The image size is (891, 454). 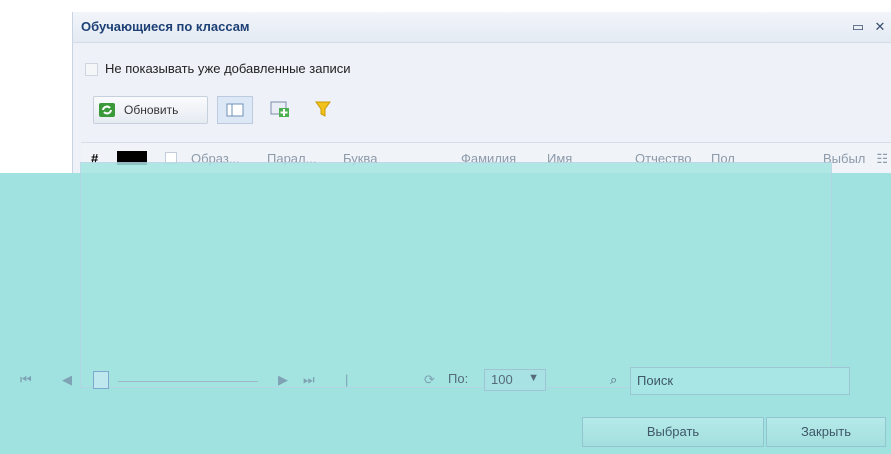 I want to click on pager: ⏮ ◀ ▶ ⏭ | ⟳ По: 100 ▼ ⌕ Поиск, so click(x=455, y=380).